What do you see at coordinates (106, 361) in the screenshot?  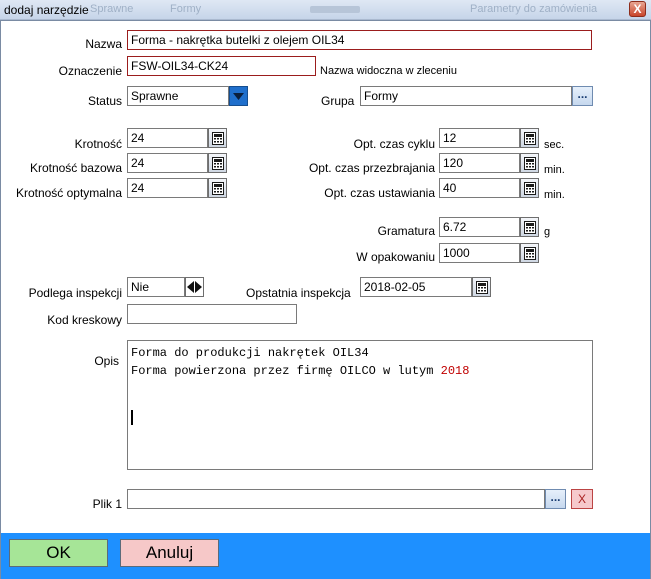 I see `opis-label: Opis` at bounding box center [106, 361].